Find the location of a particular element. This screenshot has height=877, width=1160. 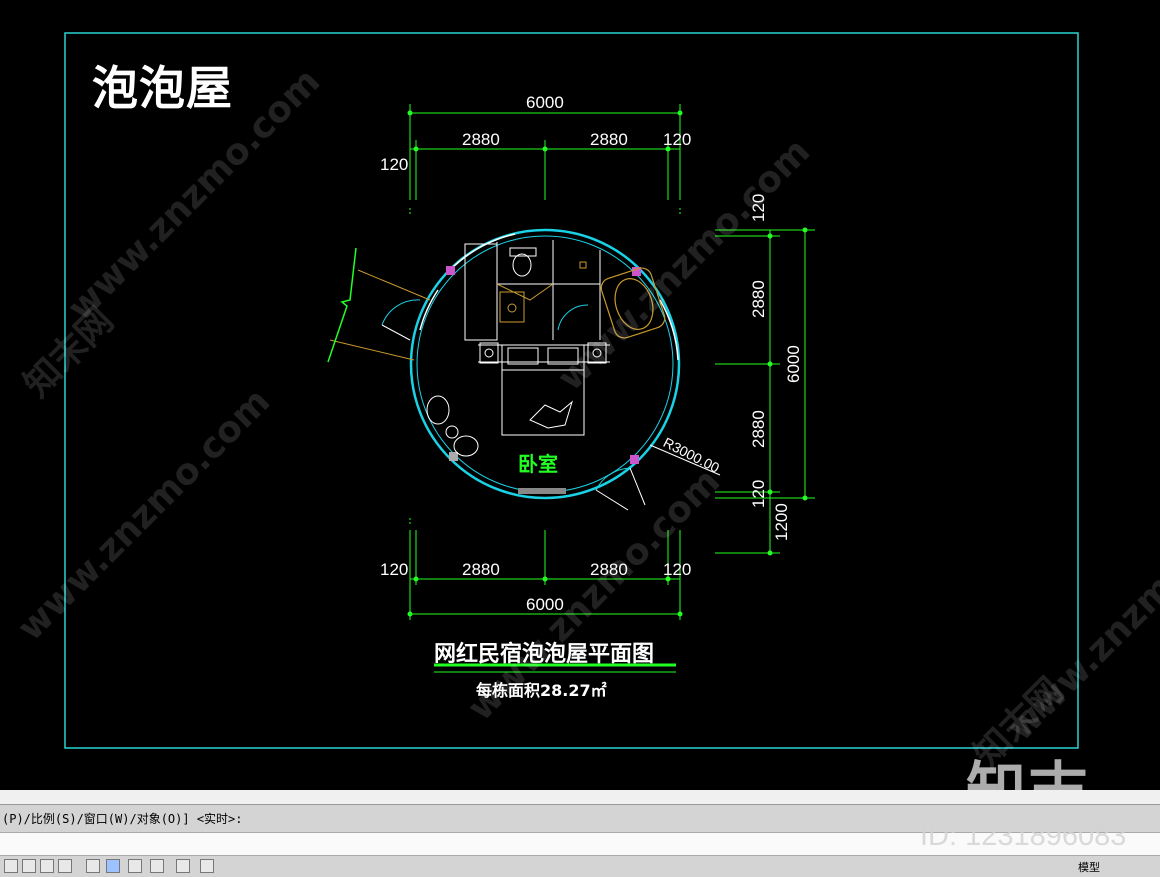

qp-toggle is located at coordinates (207, 866).